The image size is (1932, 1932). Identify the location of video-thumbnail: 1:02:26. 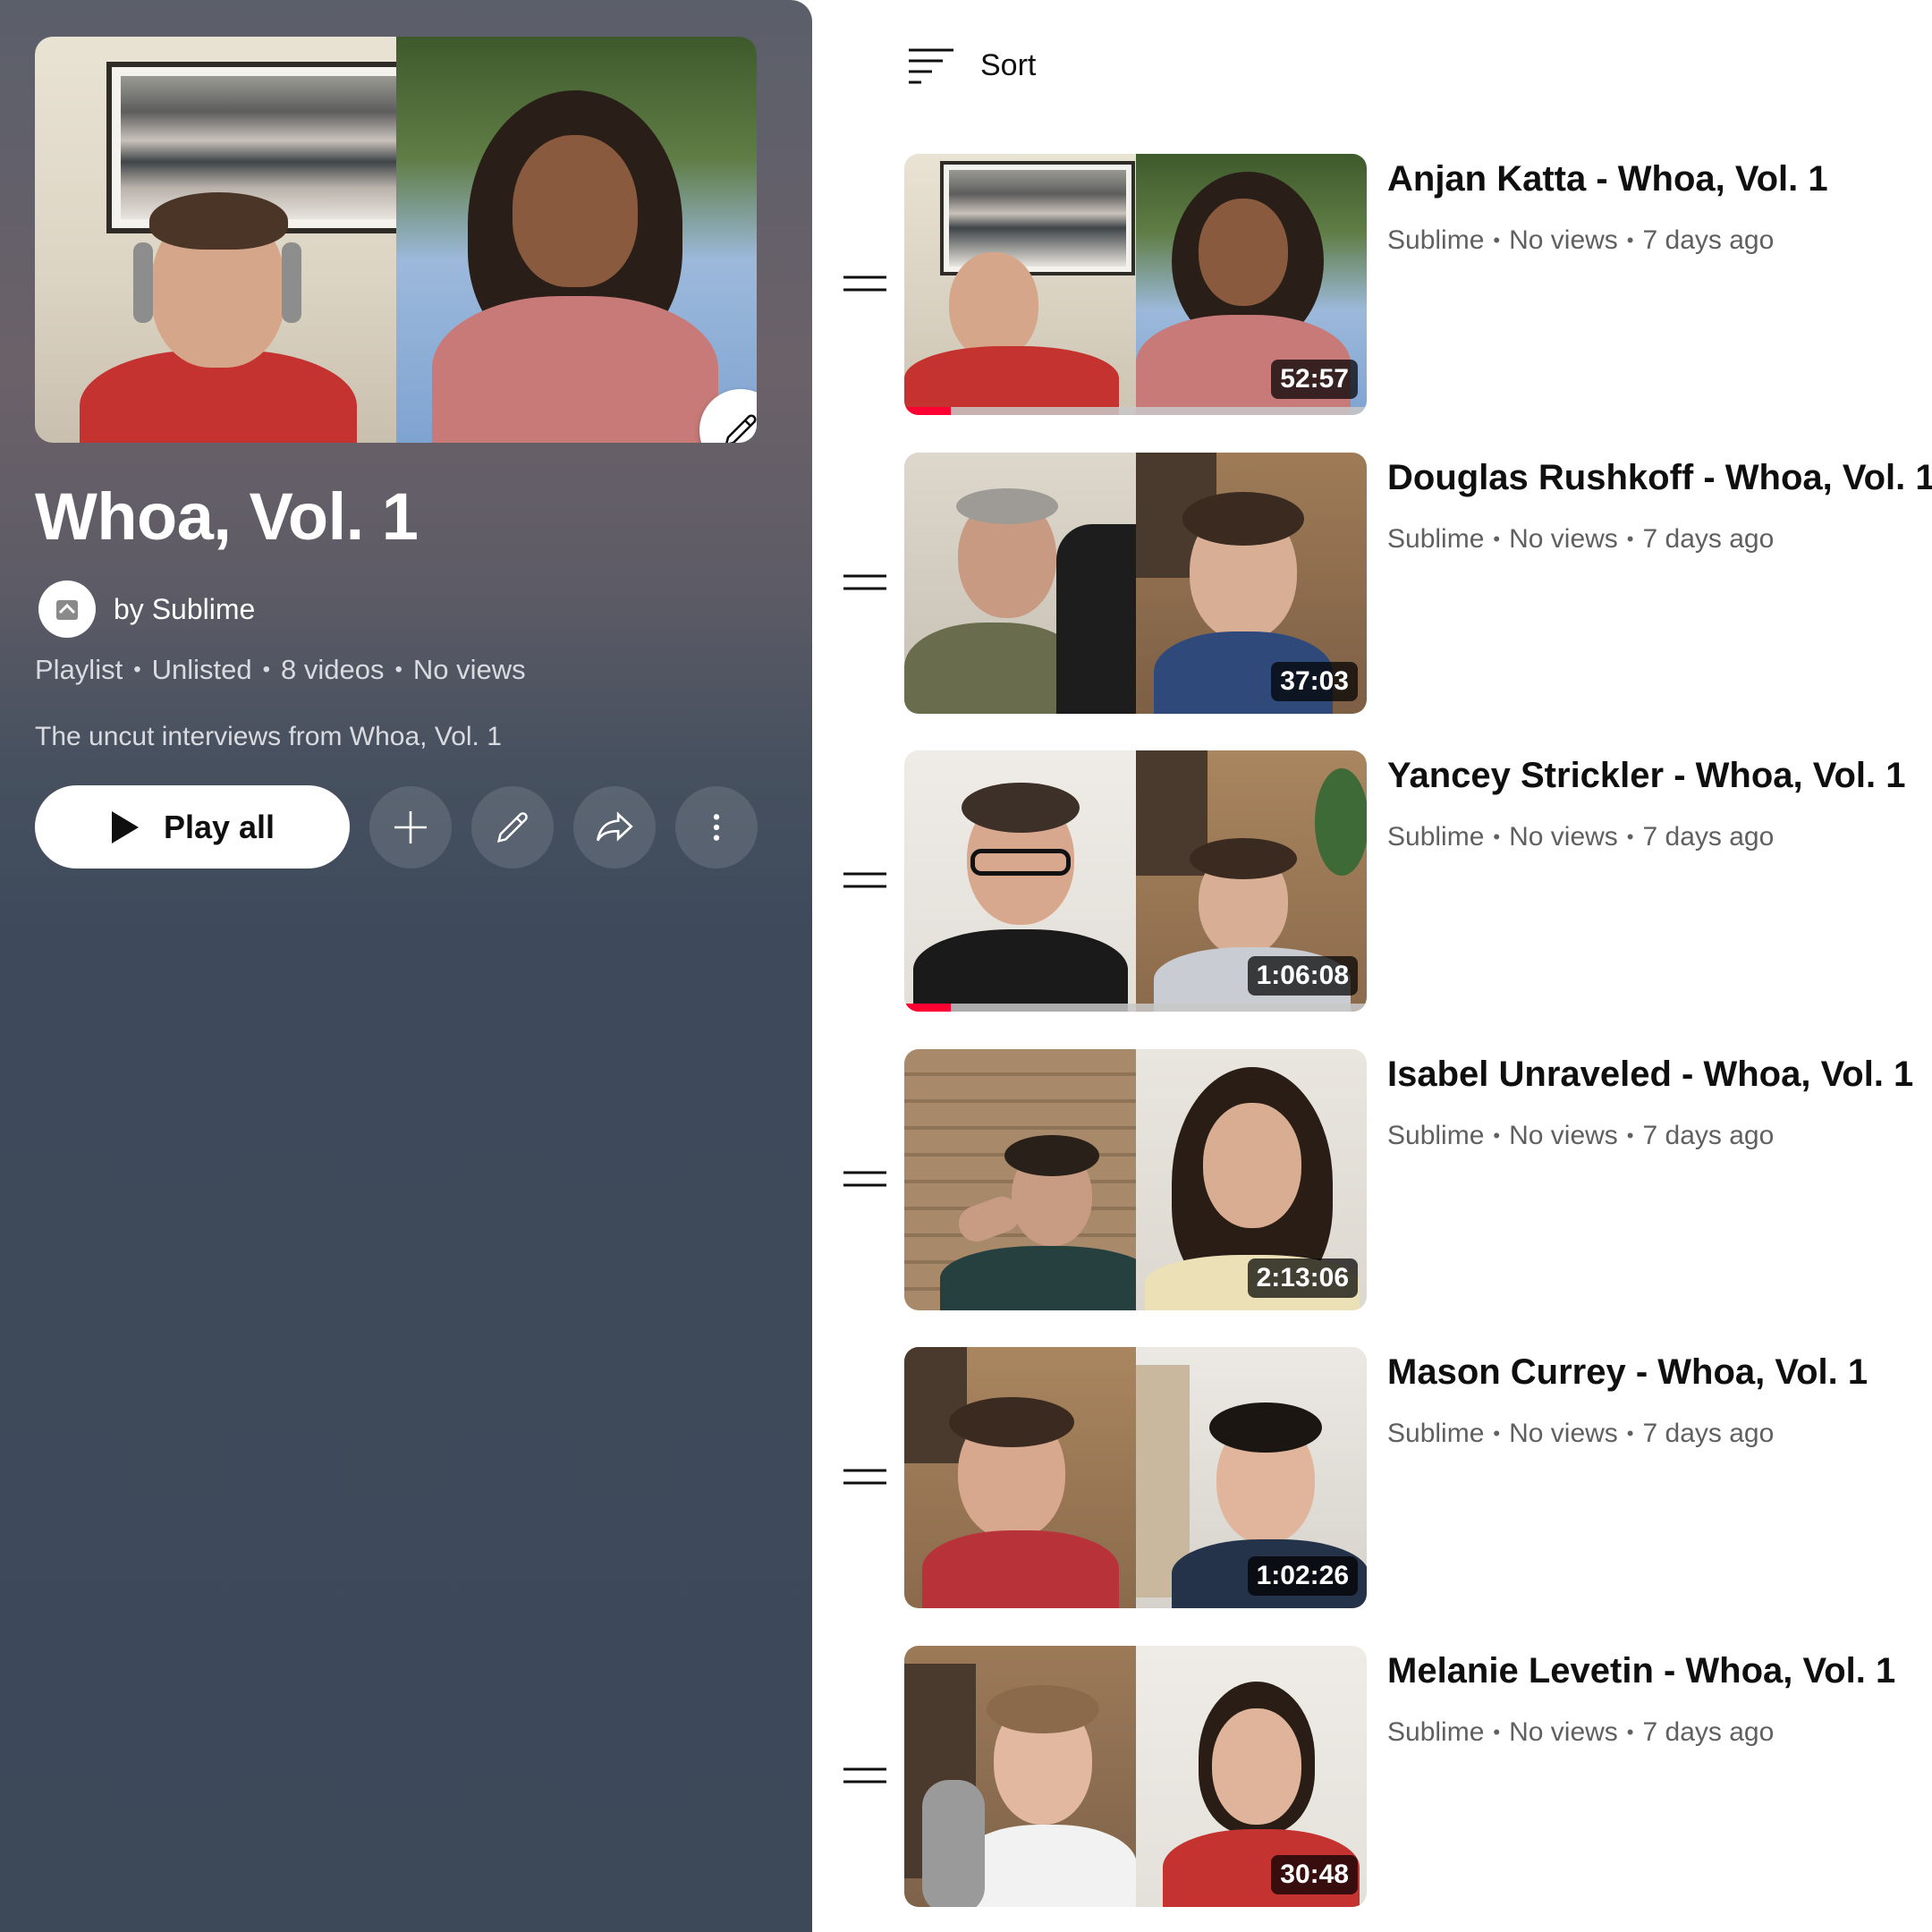
(1135, 1477).